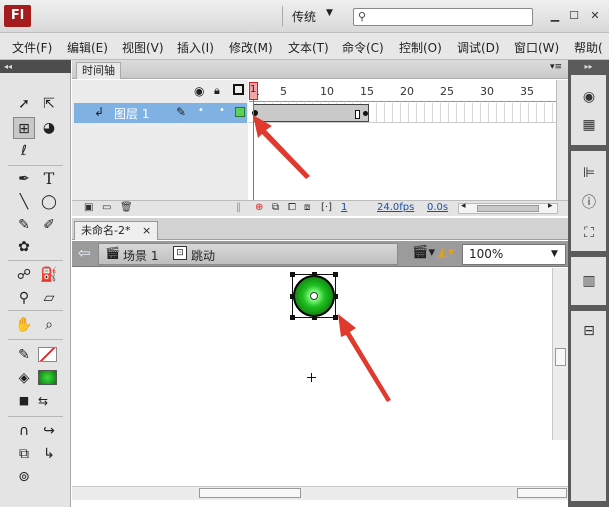 The image size is (609, 507). I want to click on snap-magnet-icon: ∩, so click(24, 431).